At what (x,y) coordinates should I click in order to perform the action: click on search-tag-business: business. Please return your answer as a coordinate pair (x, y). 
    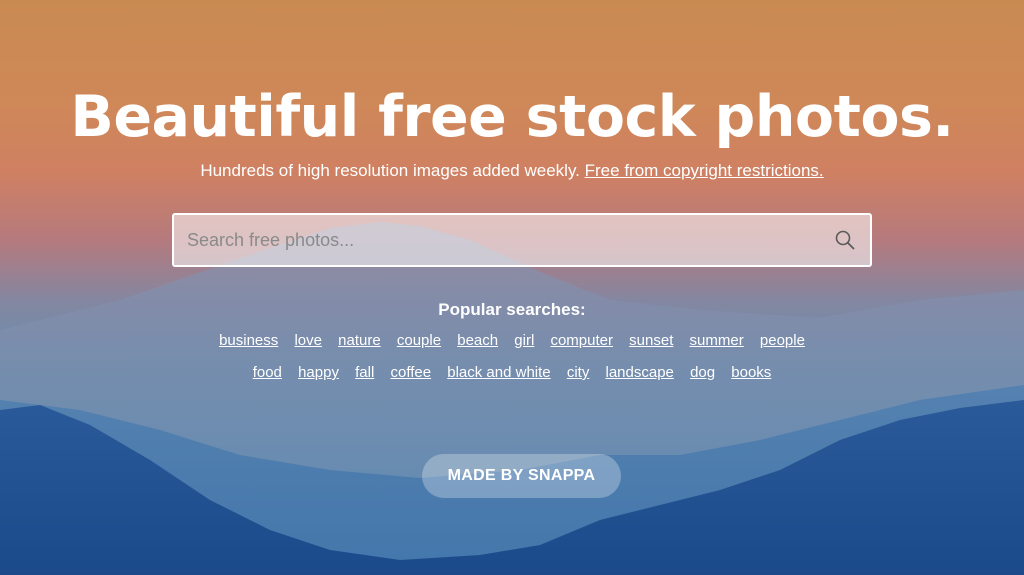
    Looking at the image, I should click on (248, 340).